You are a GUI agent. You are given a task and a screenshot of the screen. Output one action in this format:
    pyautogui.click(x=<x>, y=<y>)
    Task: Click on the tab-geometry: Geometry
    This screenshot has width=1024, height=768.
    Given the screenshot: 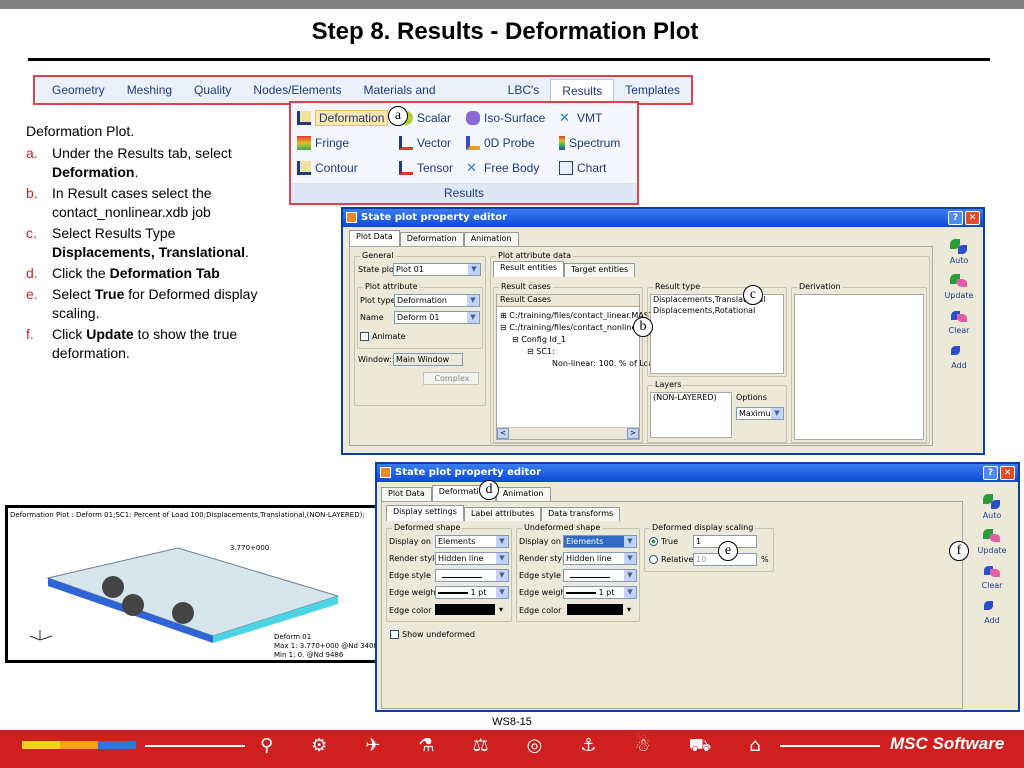 What is the action you would take?
    pyautogui.click(x=78, y=90)
    